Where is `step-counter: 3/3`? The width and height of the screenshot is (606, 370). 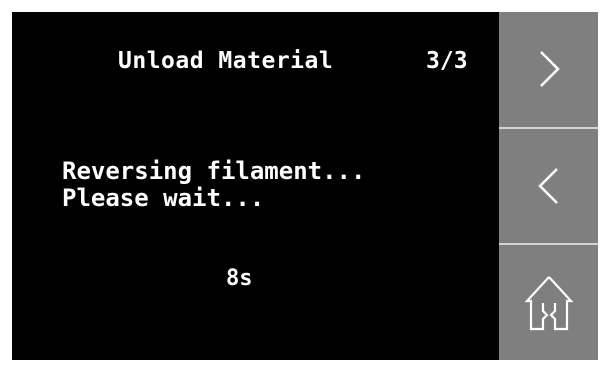 step-counter: 3/3 is located at coordinates (447, 61).